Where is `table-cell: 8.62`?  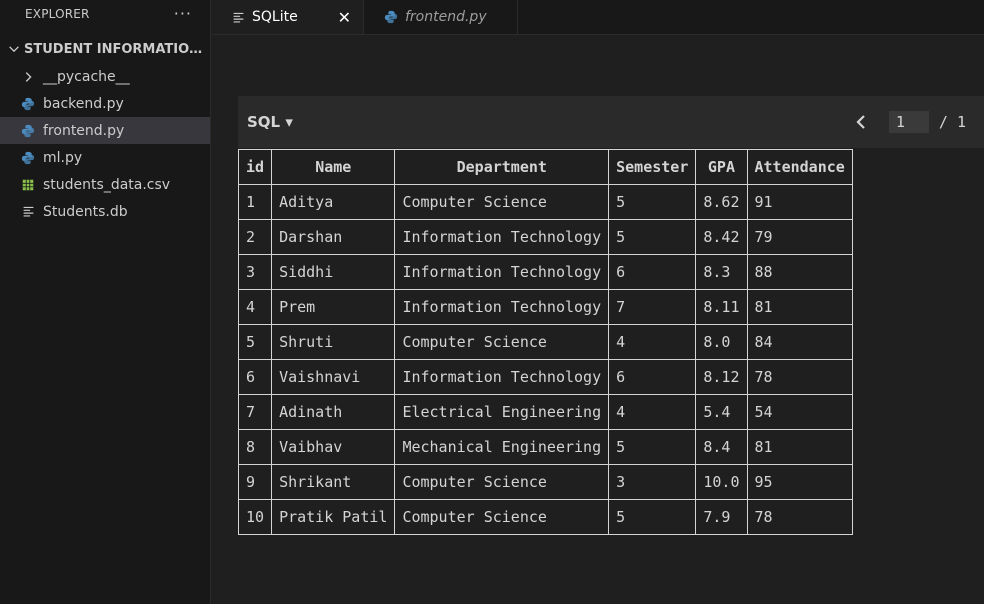
table-cell: 8.62 is located at coordinates (721, 202).